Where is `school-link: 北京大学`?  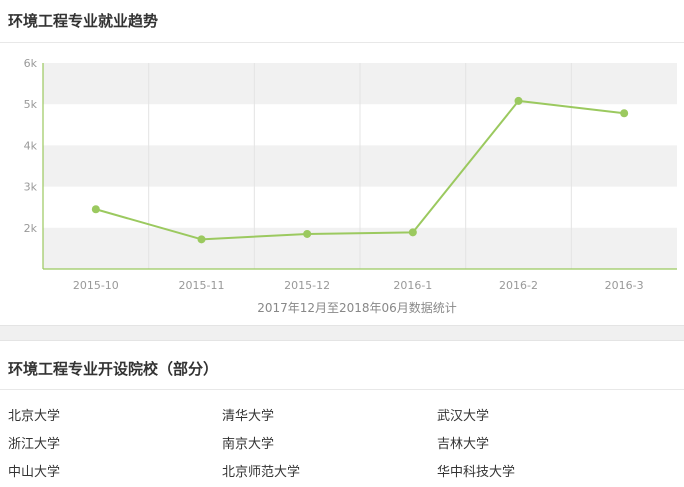 school-link: 北京大学 is located at coordinates (34, 414).